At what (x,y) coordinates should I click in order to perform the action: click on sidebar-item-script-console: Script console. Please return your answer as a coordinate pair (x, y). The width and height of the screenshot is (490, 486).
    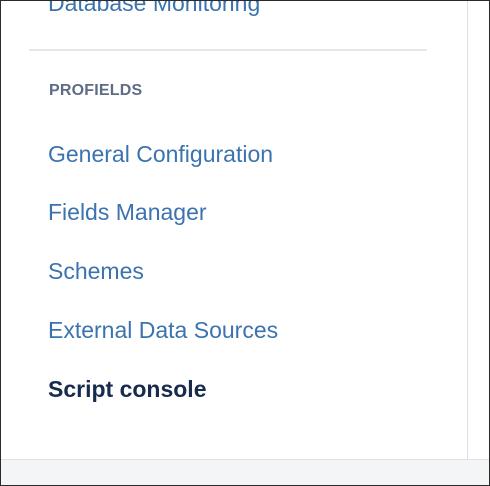
    Looking at the image, I should click on (127, 389).